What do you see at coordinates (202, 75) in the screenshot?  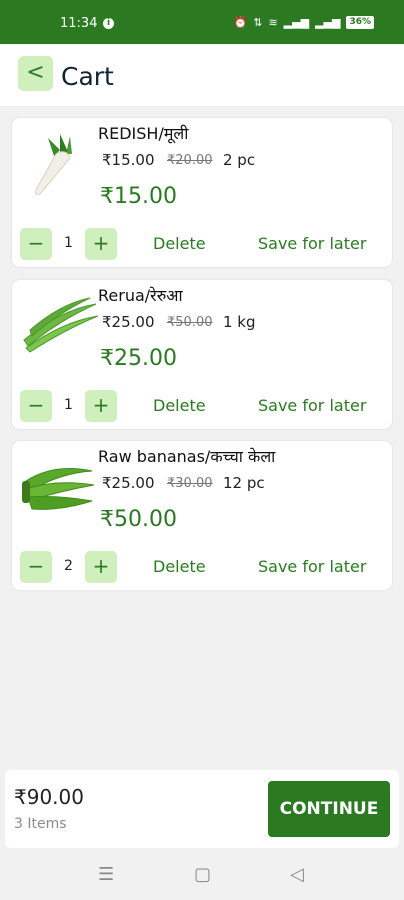 I see `app-header: < Cart` at bounding box center [202, 75].